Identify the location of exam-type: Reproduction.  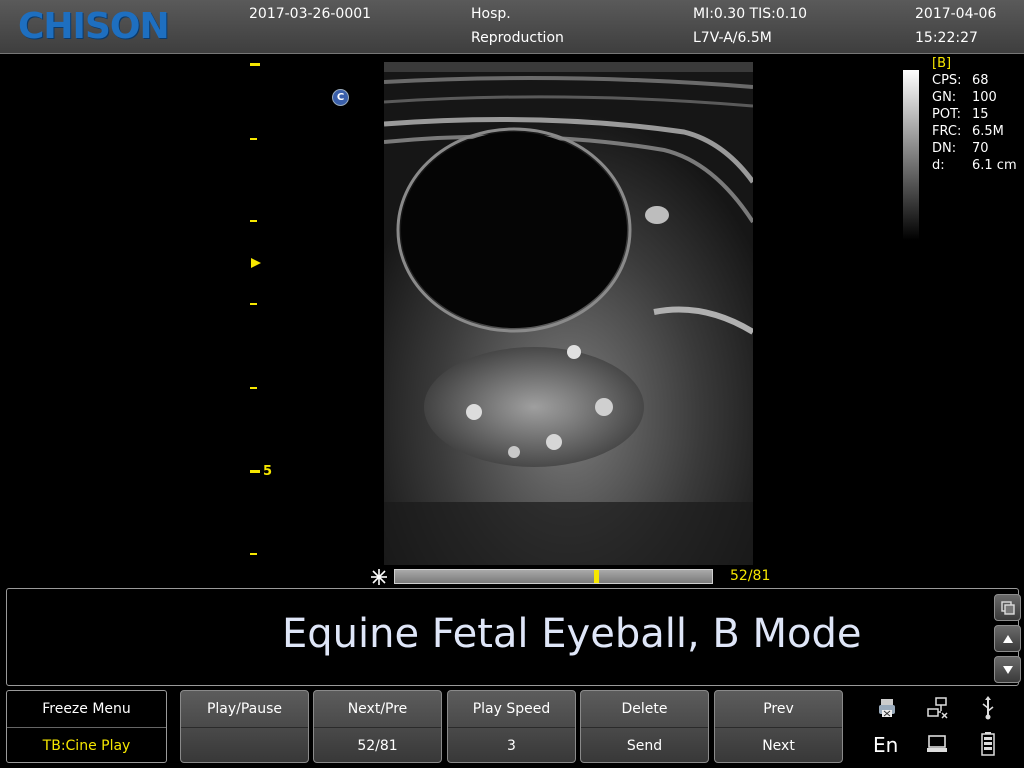
(517, 38).